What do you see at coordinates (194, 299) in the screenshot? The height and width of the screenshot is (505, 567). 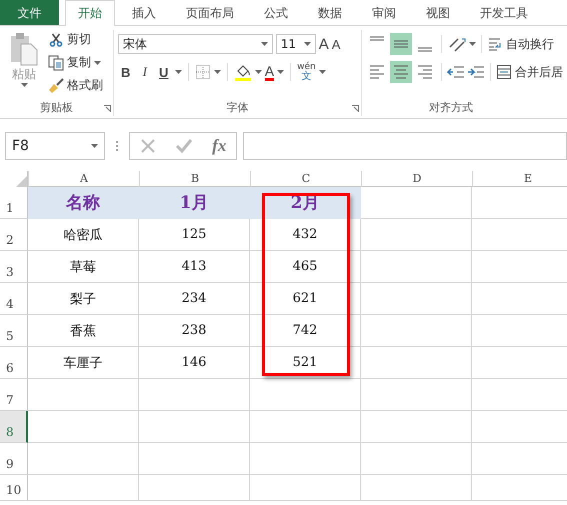 I see `table-cell: 234` at bounding box center [194, 299].